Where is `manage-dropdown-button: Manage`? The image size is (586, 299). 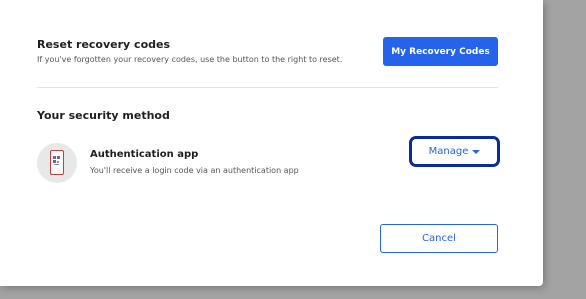 manage-dropdown-button: Manage is located at coordinates (454, 151).